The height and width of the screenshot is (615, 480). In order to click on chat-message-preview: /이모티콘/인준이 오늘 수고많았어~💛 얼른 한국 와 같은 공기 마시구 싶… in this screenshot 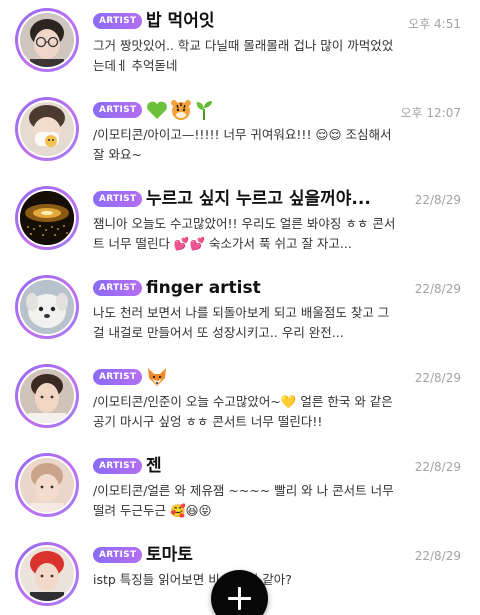, I will do `click(243, 411)`.